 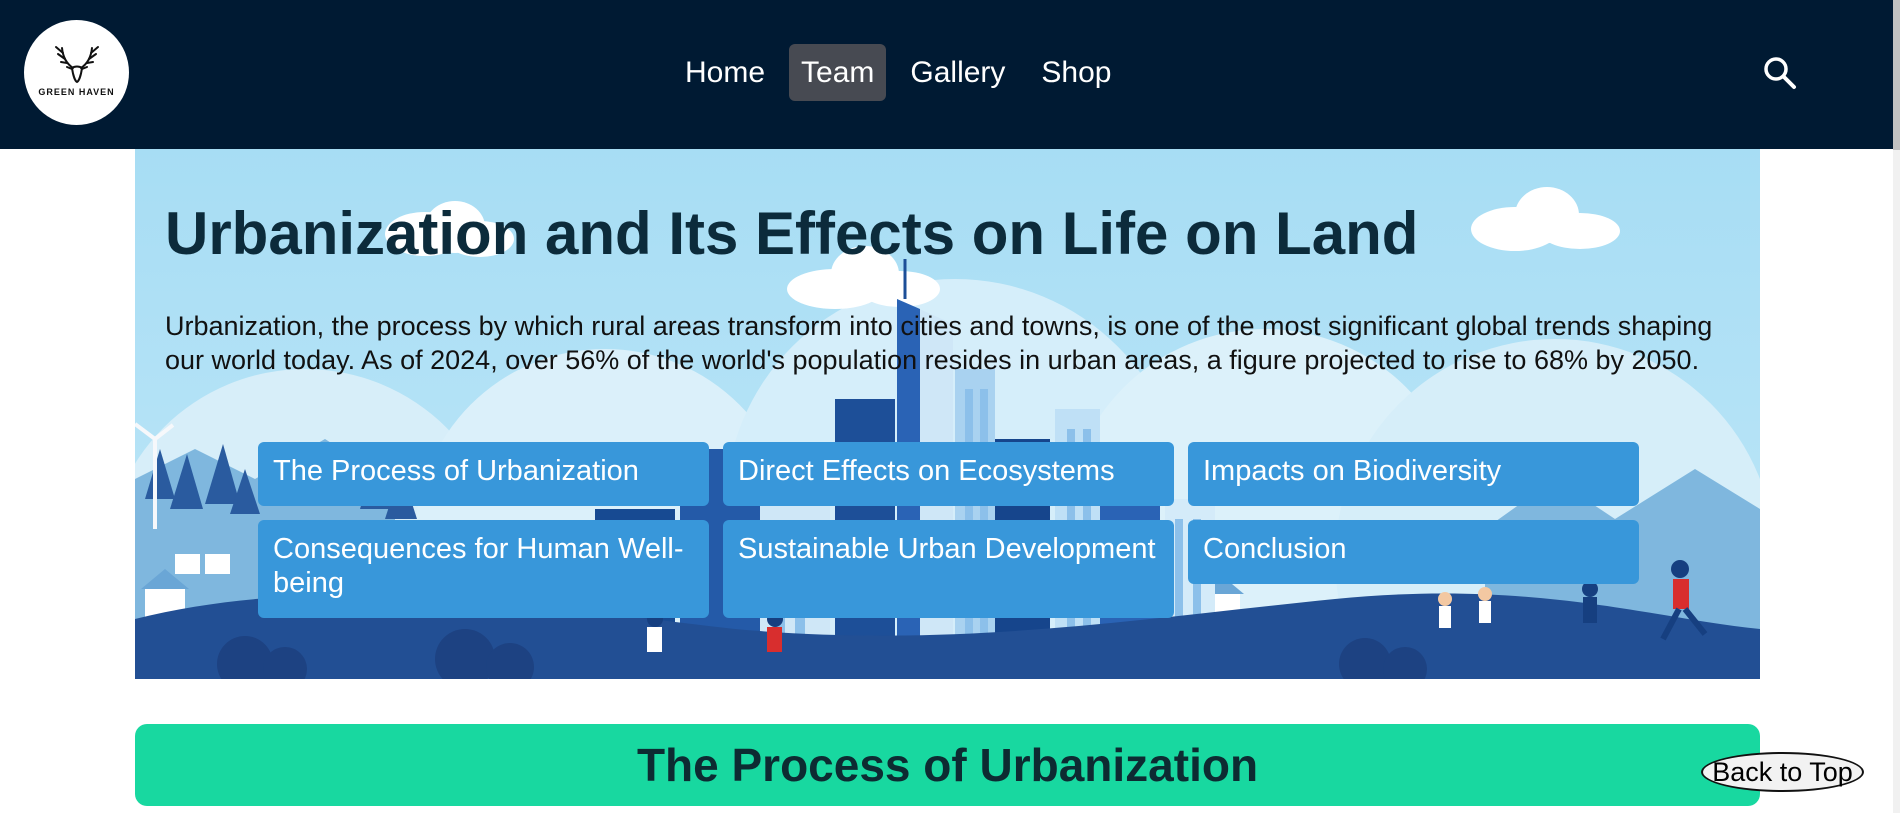 What do you see at coordinates (948, 474) in the screenshot?
I see `topic-direct-effects-on-ecosystems: Direct Effects on Ecosystems` at bounding box center [948, 474].